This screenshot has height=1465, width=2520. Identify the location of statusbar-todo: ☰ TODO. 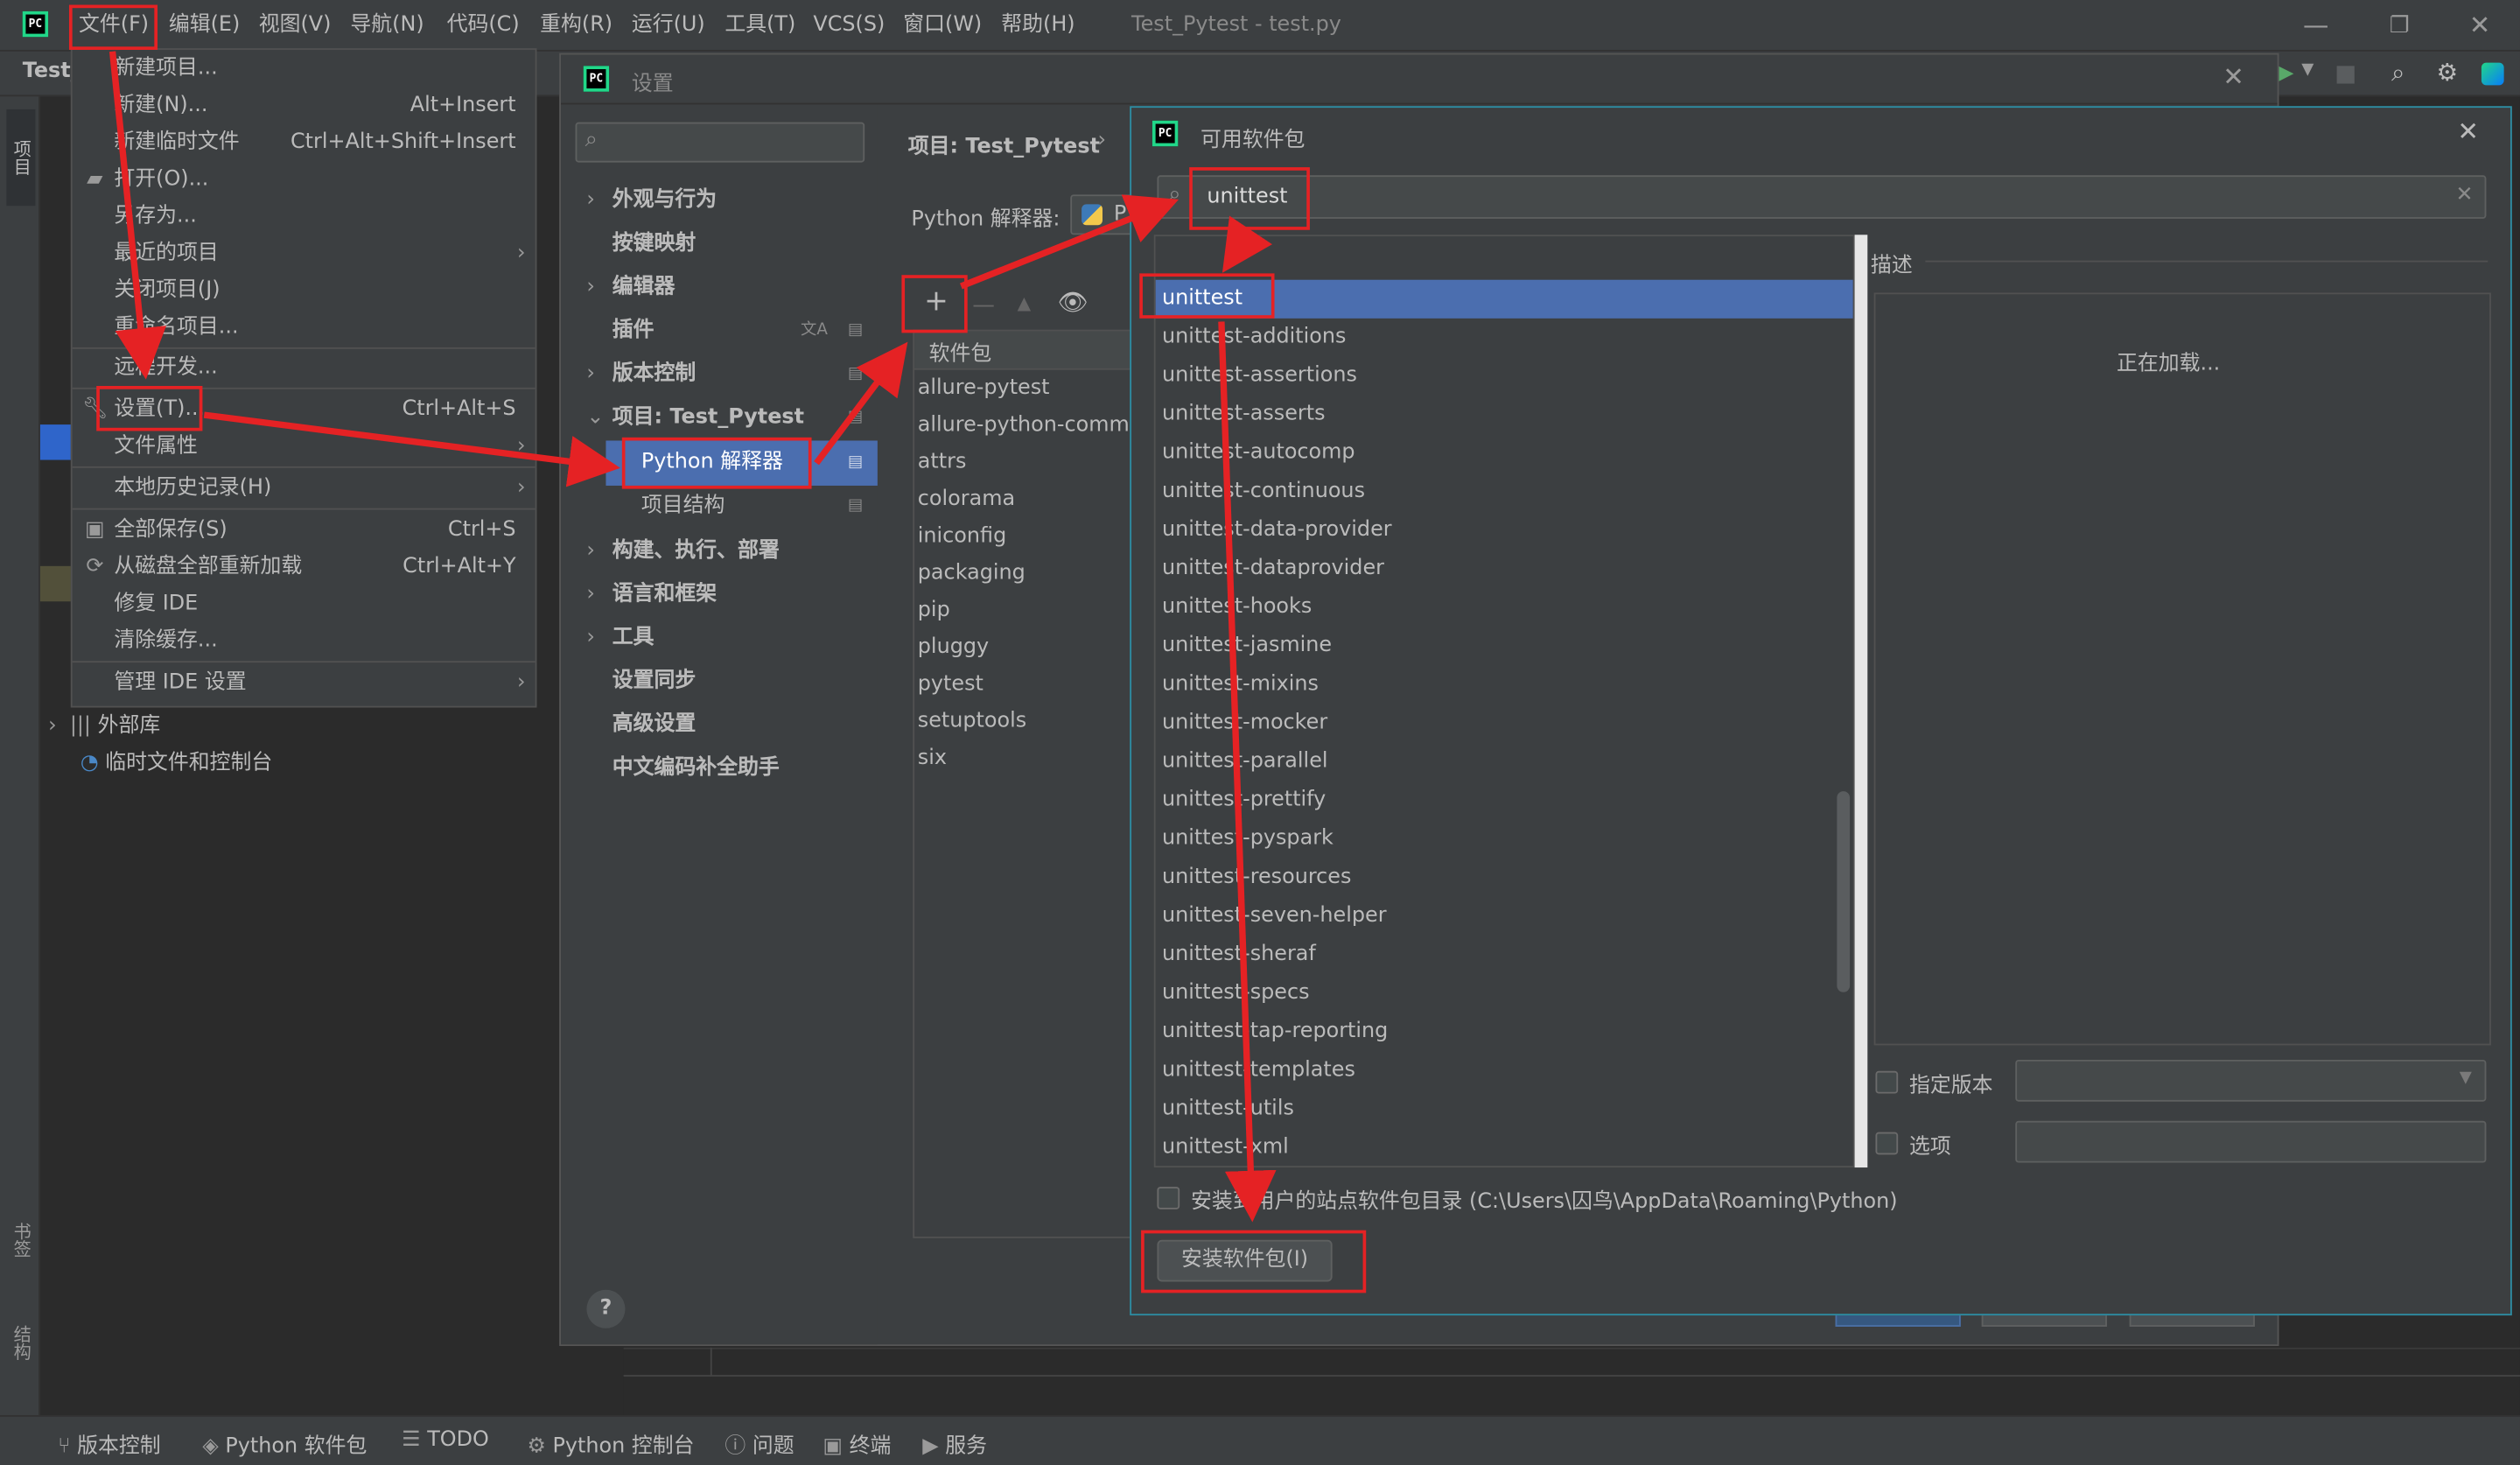
(445, 1440).